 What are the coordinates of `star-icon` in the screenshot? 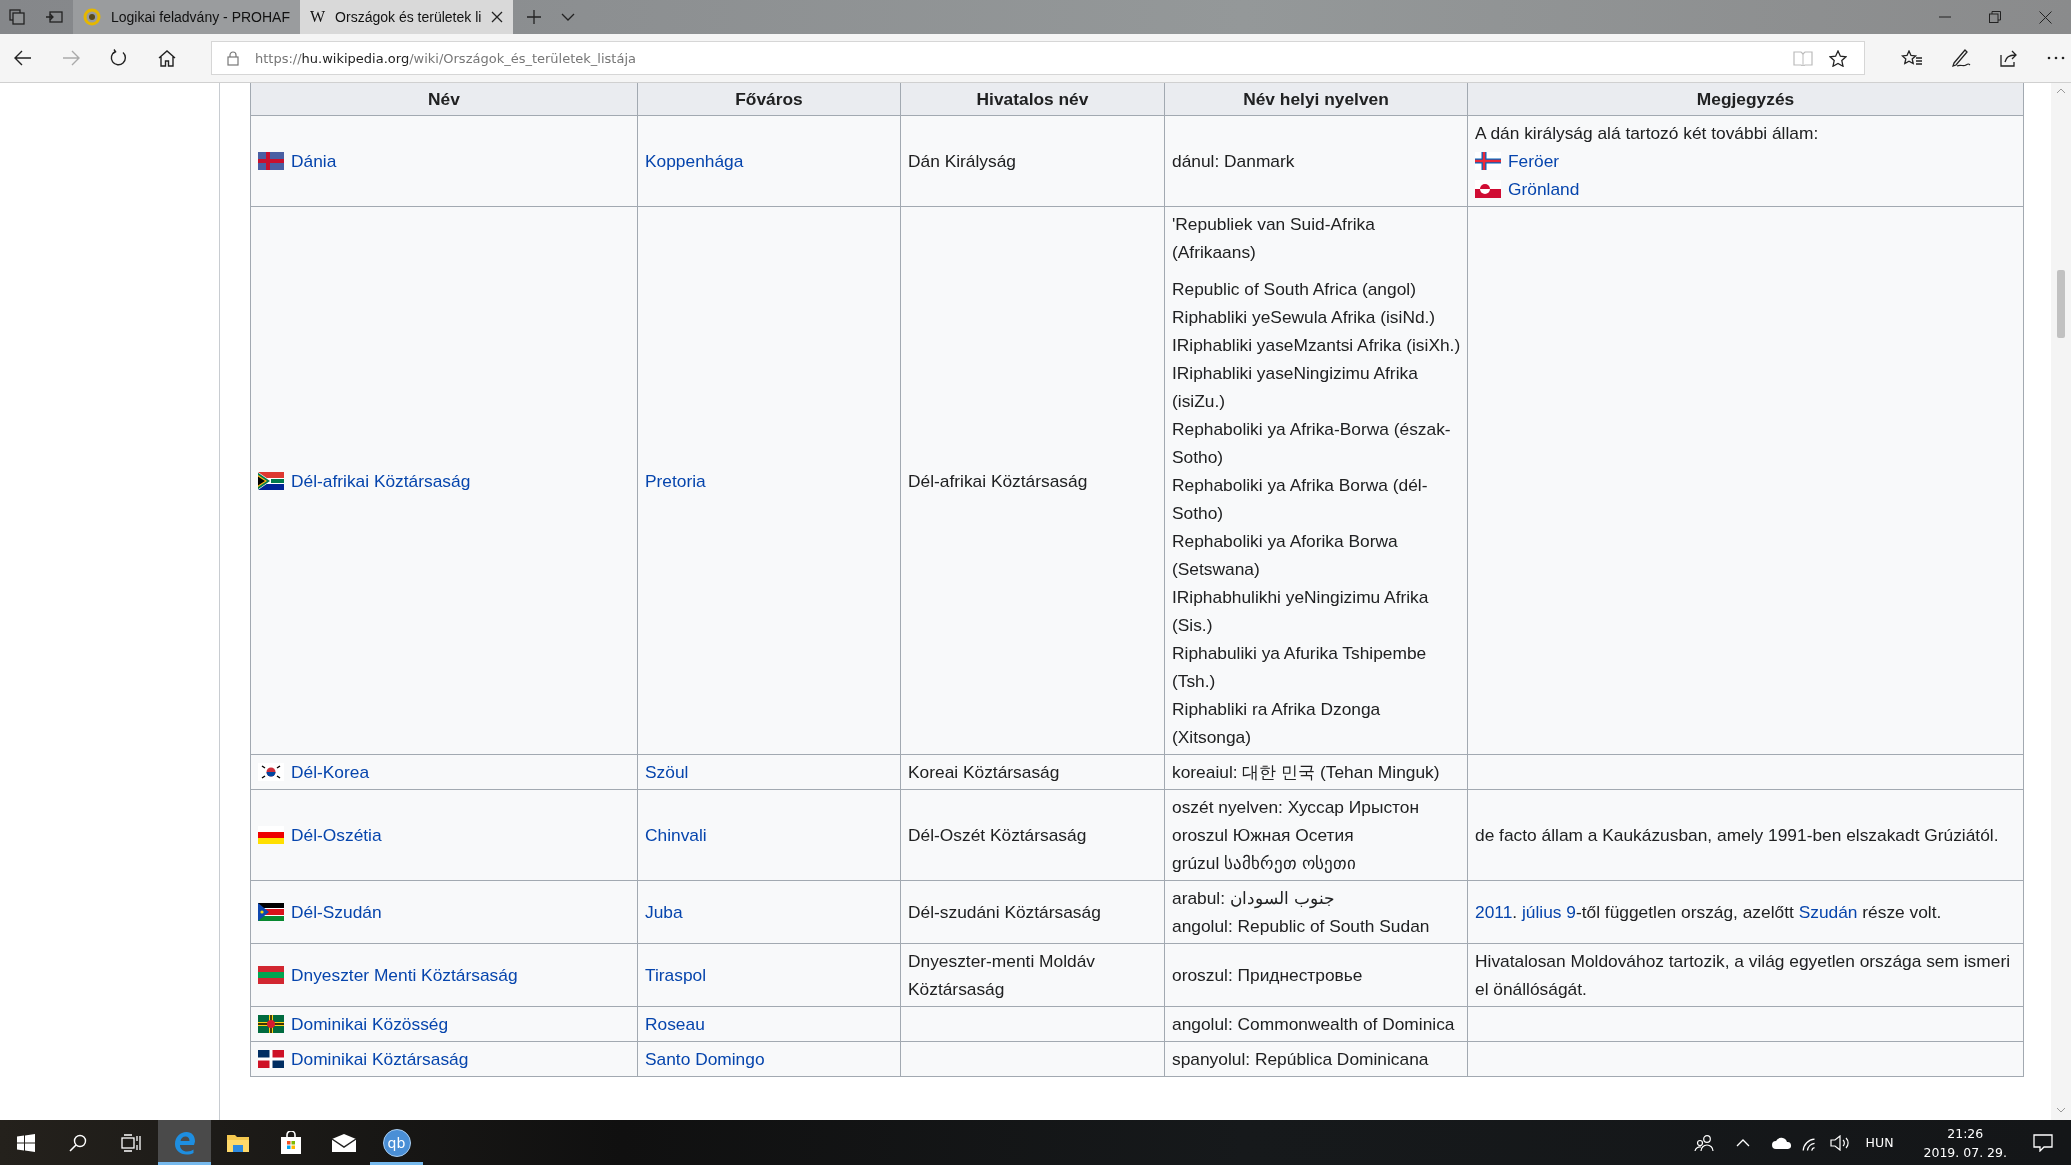 It's located at (1838, 58).